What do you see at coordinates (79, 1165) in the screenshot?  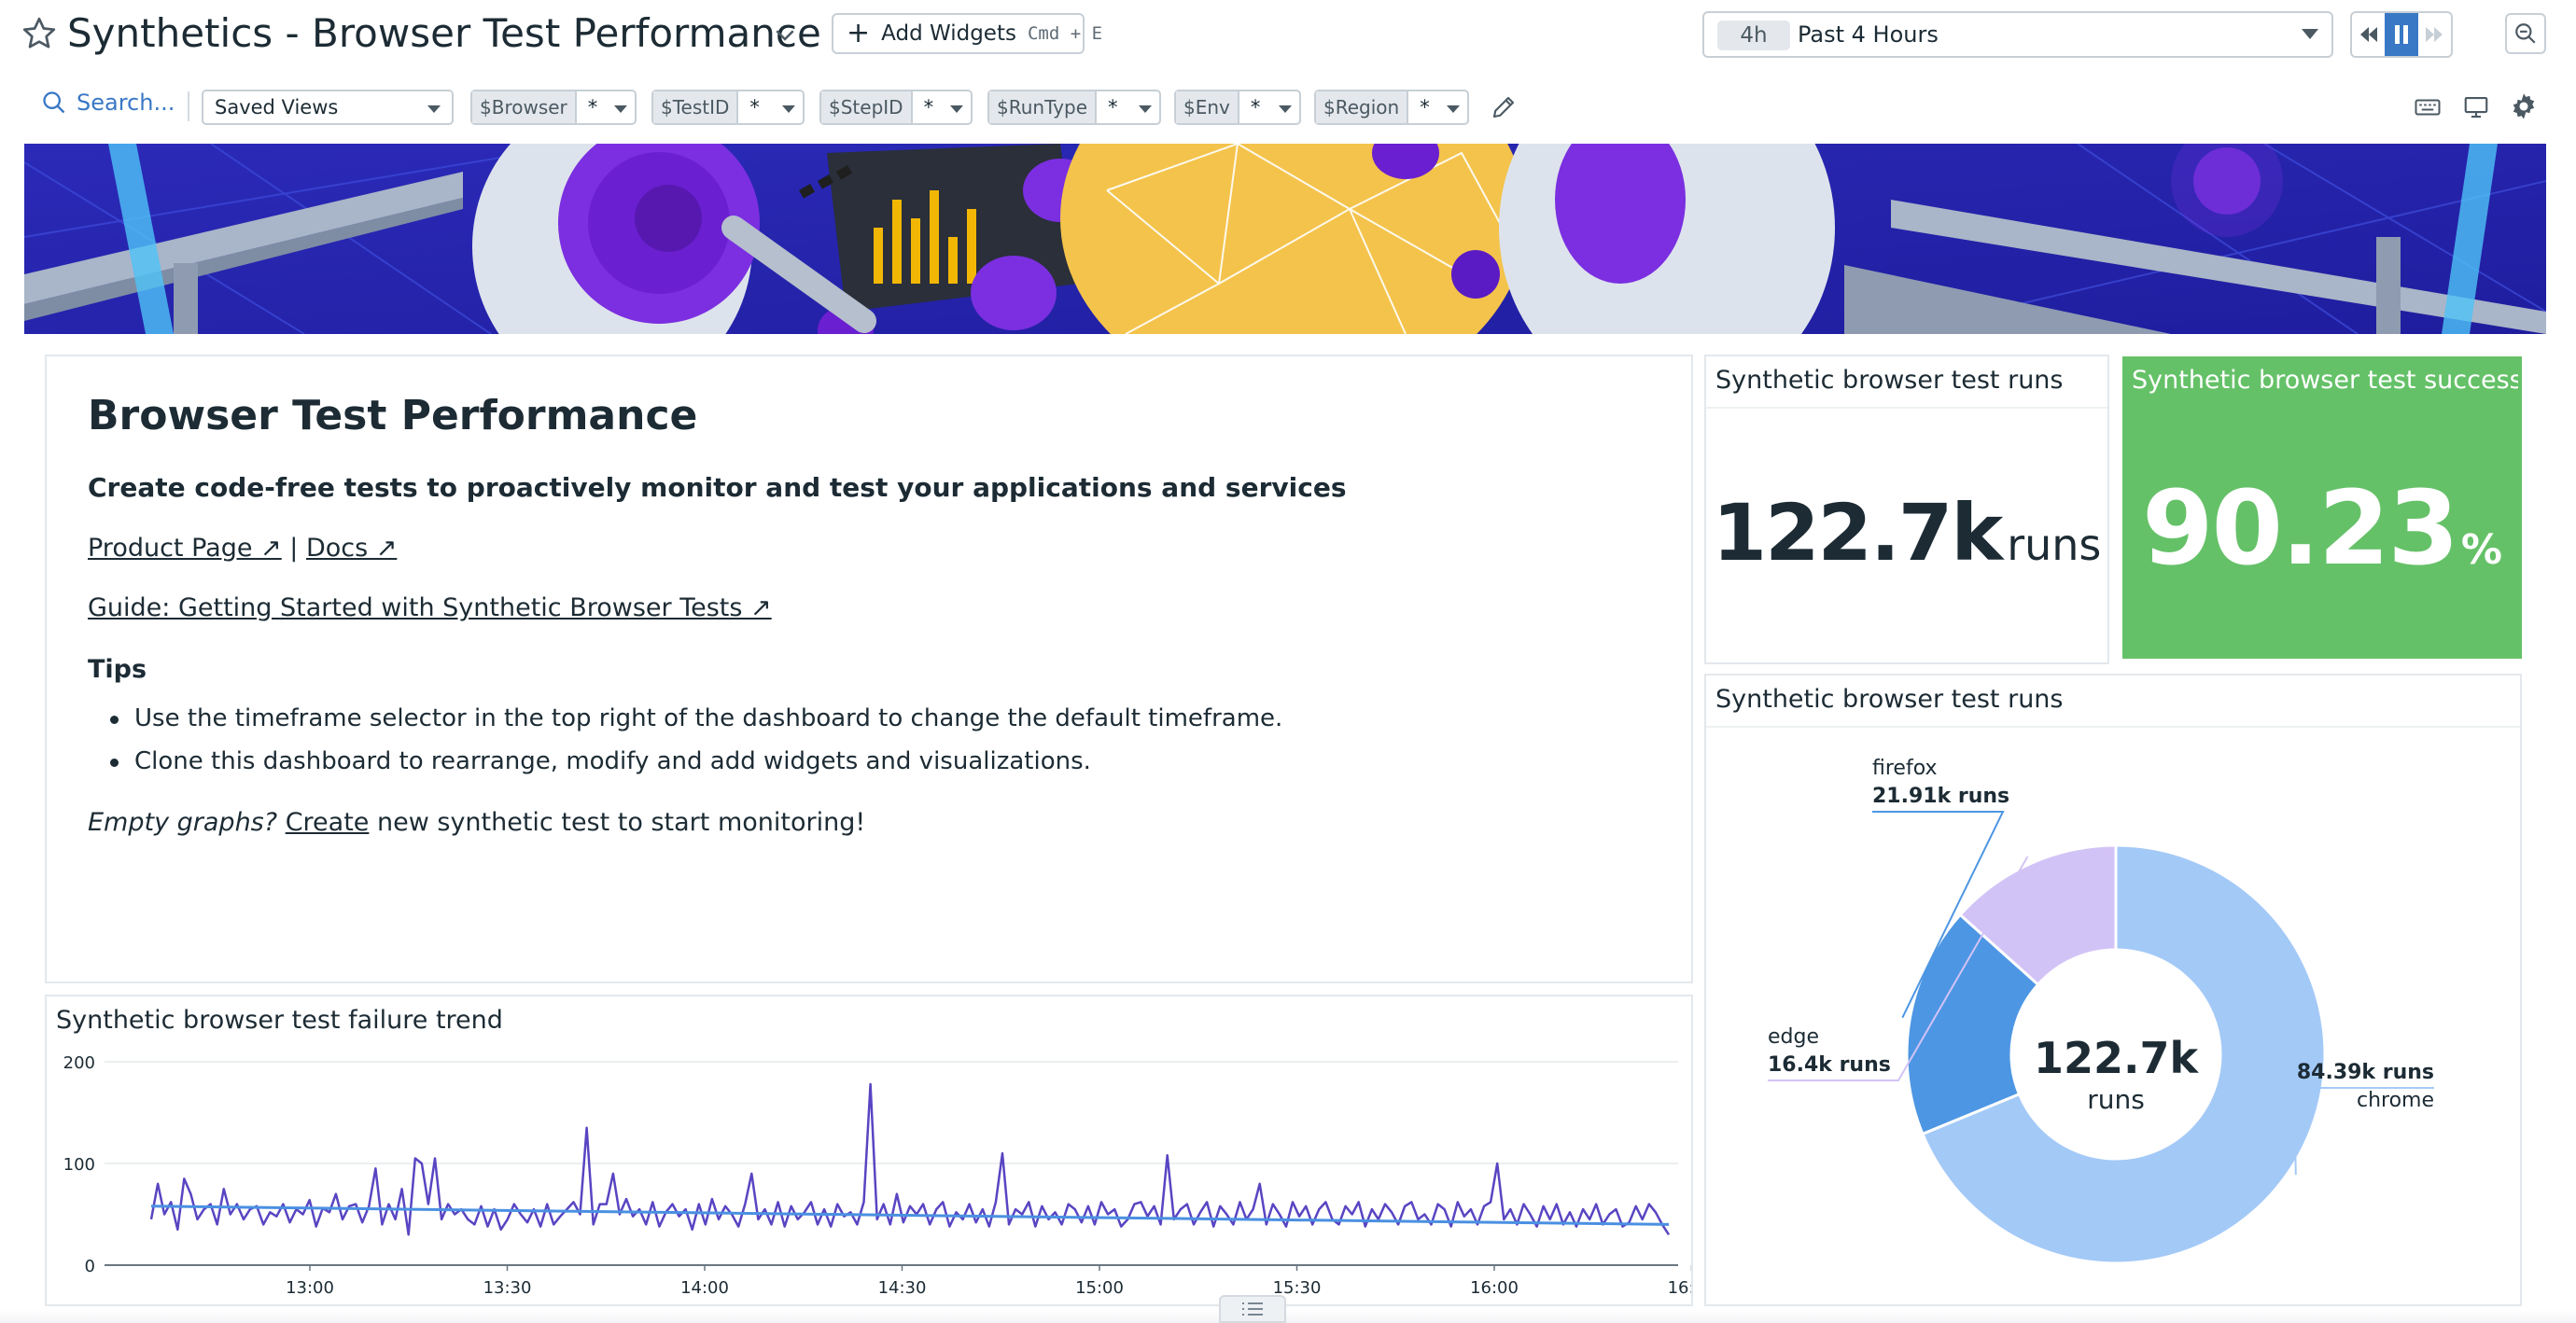 I see `y-tick-label: 100` at bounding box center [79, 1165].